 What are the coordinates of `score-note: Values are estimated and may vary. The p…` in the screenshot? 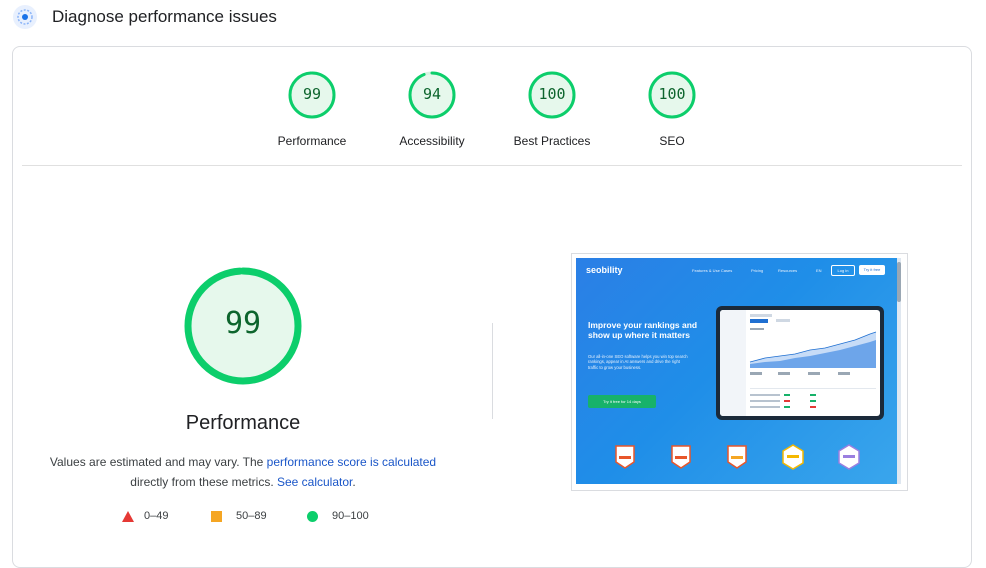 It's located at (243, 472).